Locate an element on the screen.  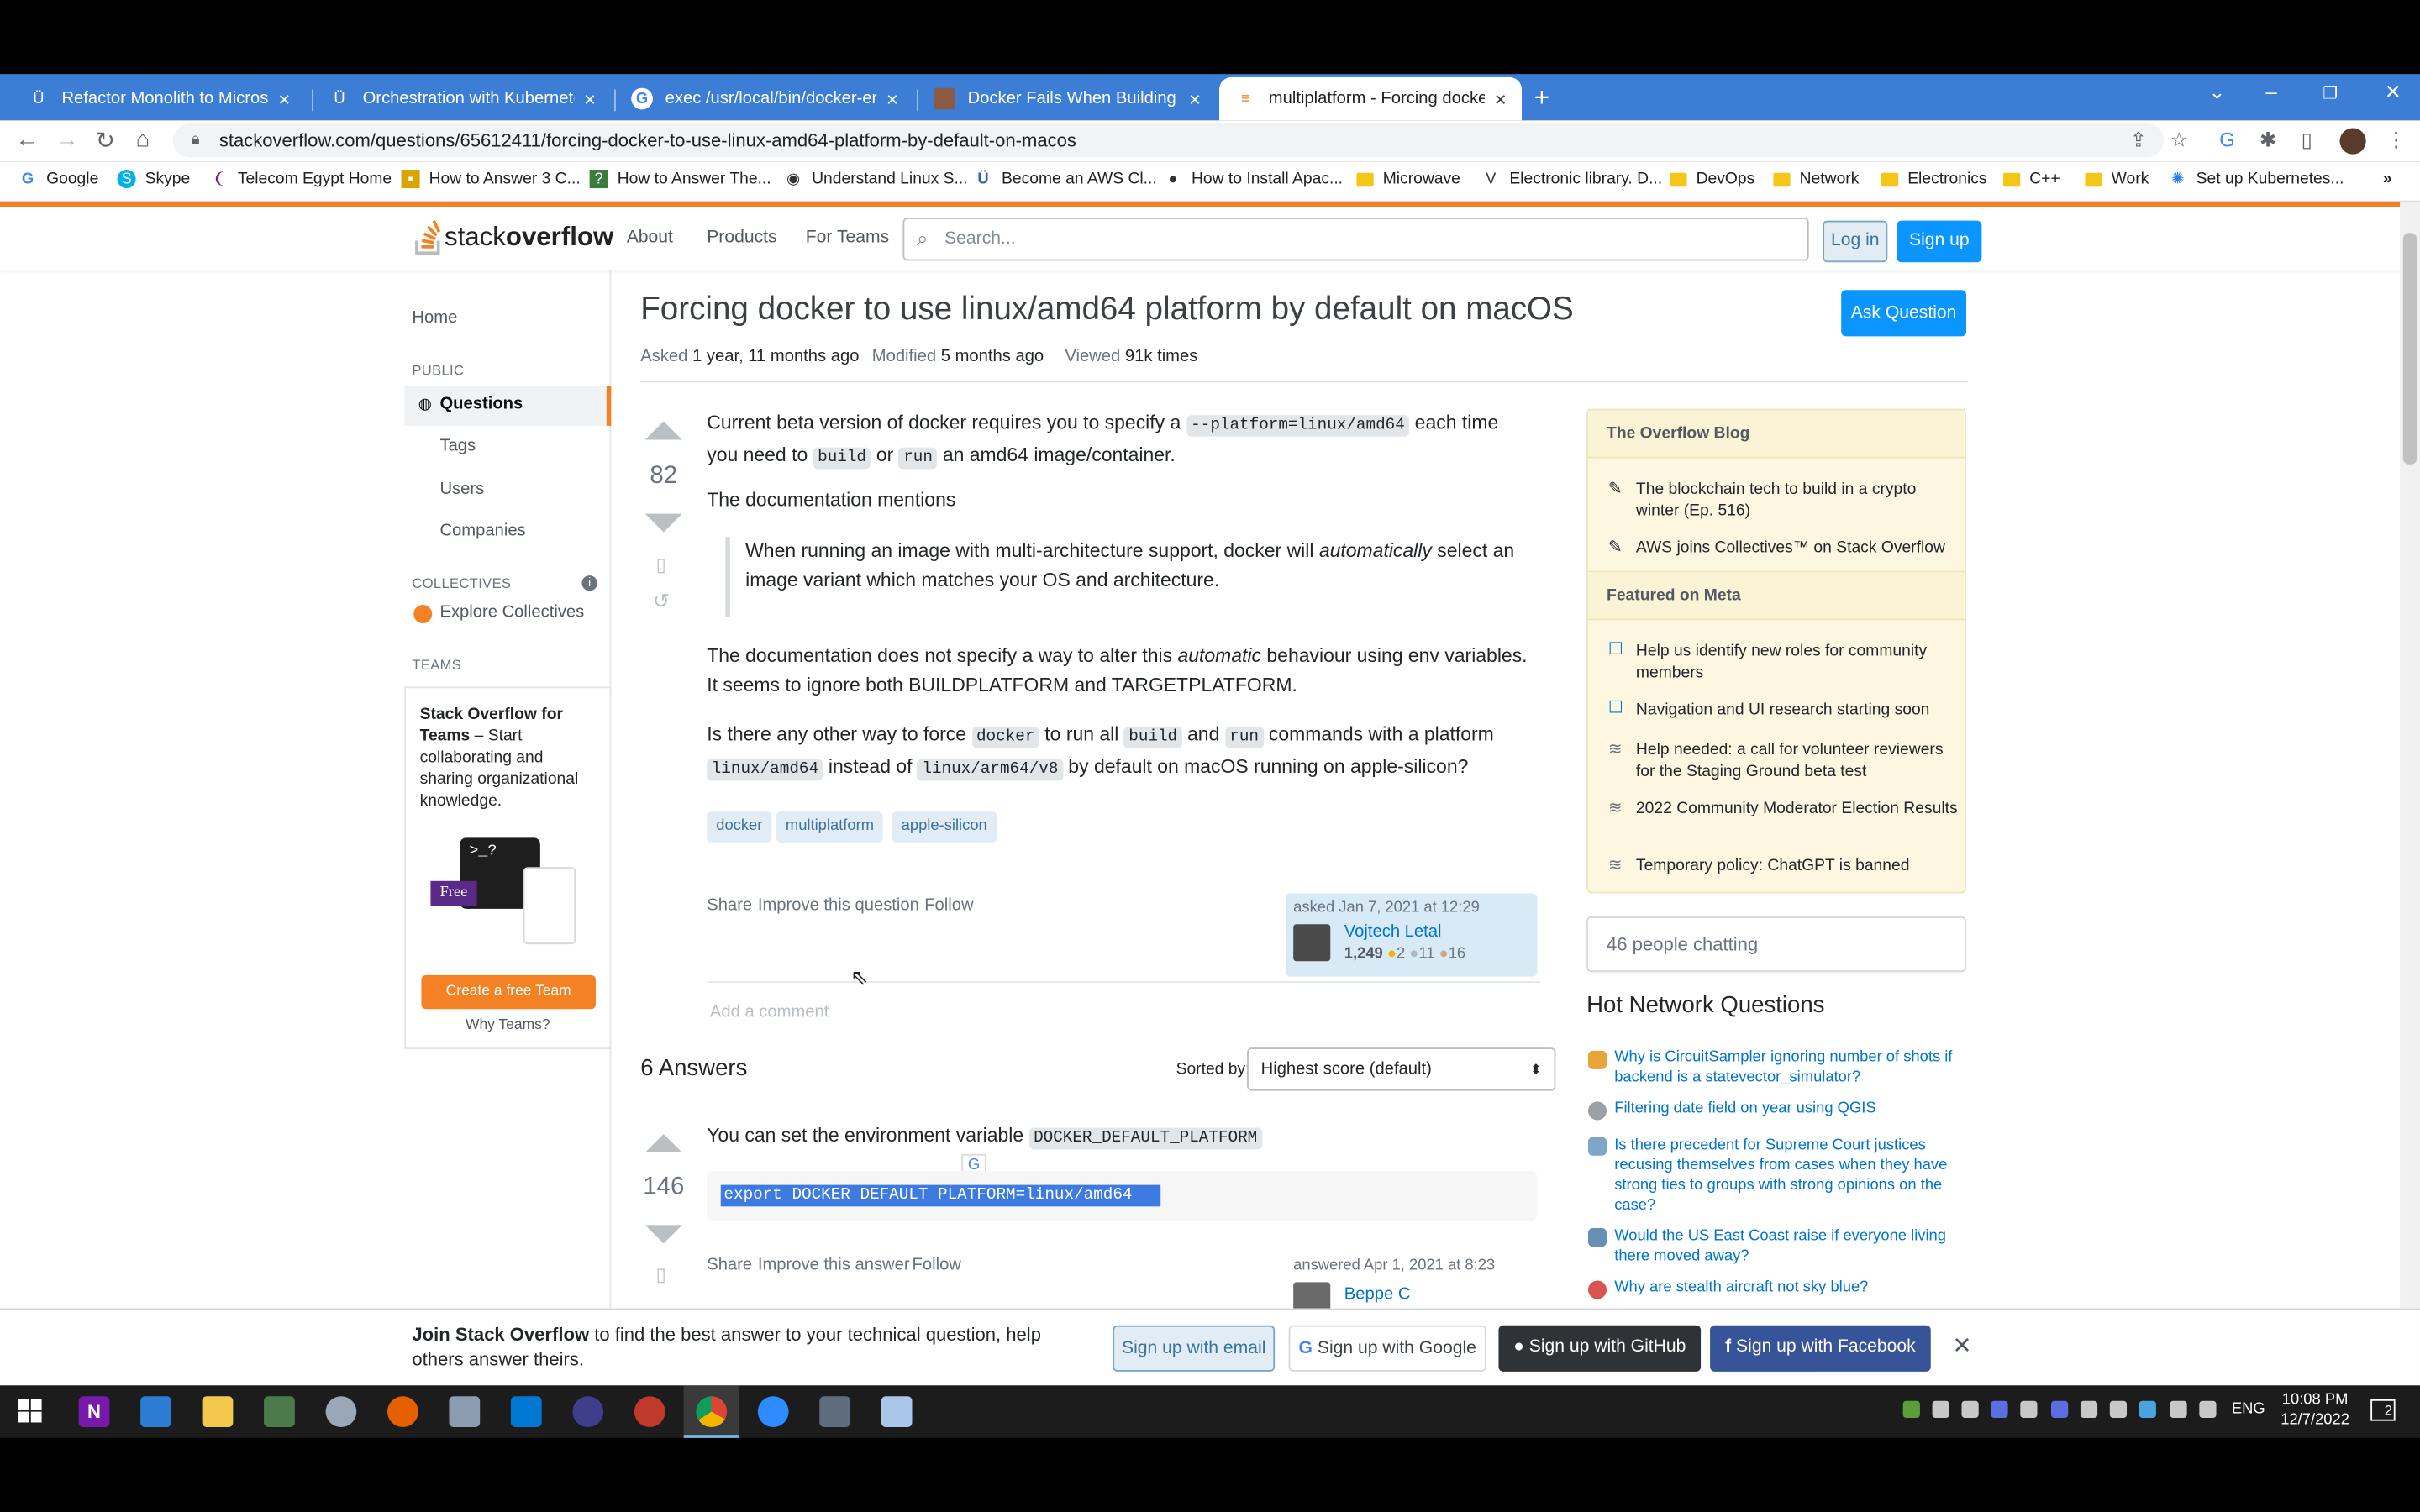
microphone-icon is located at coordinates (2029, 1409).